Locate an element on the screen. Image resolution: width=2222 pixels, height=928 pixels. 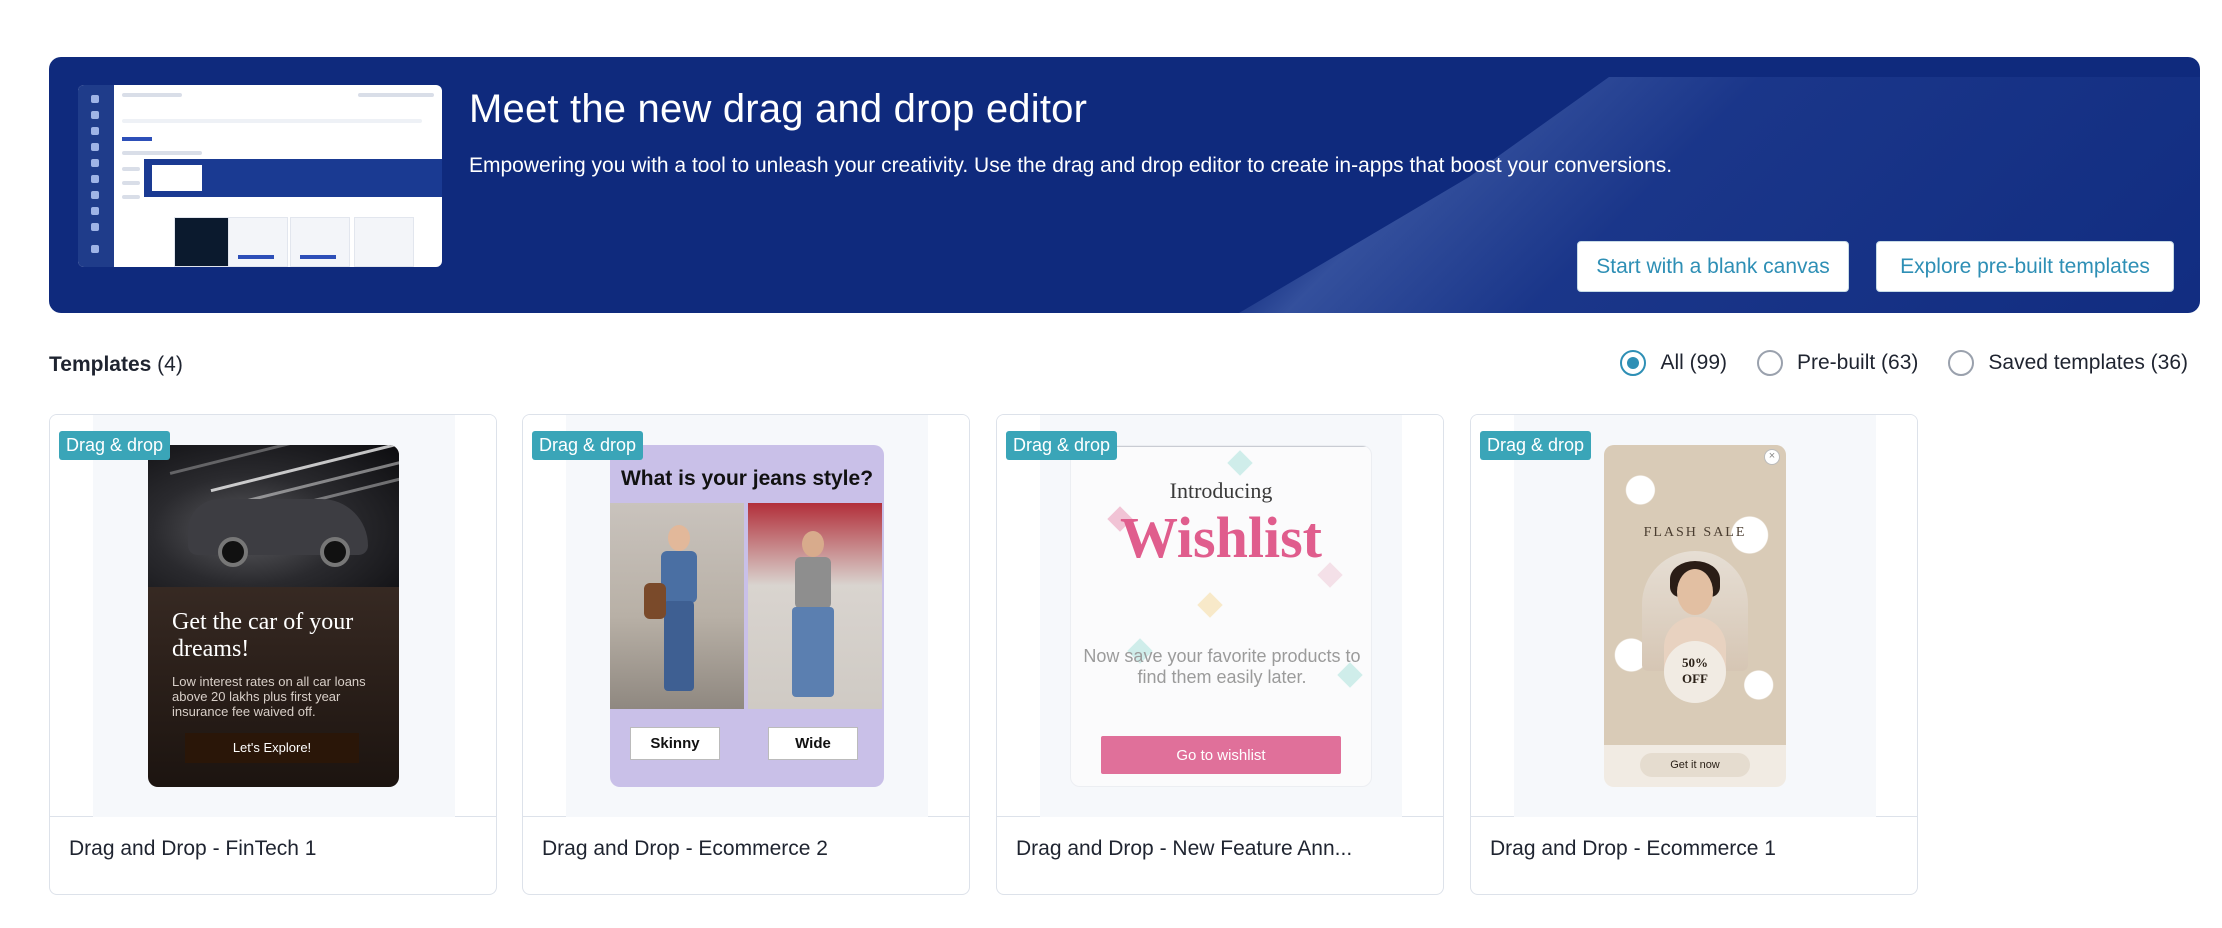
preview-option-wide: Wide is located at coordinates (813, 743).